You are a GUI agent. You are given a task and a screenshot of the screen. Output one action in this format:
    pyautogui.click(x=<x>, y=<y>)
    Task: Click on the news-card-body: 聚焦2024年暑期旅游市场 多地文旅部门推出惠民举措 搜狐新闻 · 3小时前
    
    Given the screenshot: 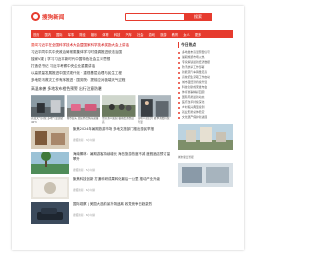 What is the action you would take?
    pyautogui.click(x=122, y=138)
    